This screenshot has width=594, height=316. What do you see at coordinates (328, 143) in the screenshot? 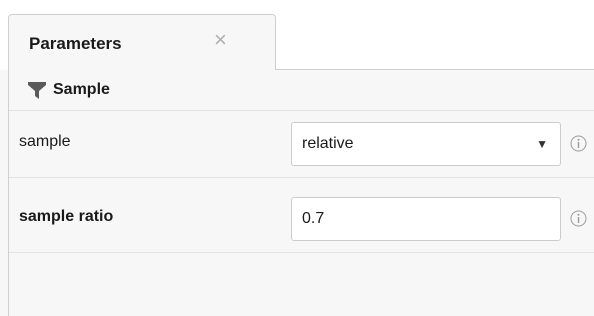
I see `select-value: relative` at bounding box center [328, 143].